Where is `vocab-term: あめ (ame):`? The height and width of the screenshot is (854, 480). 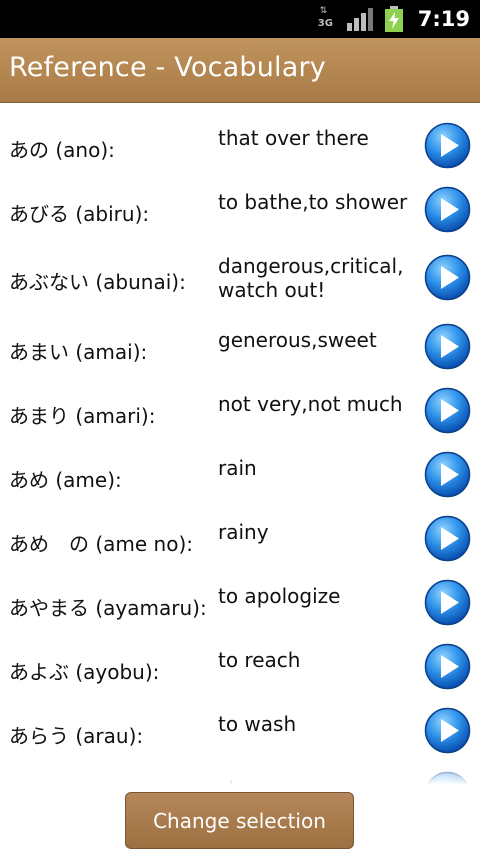
vocab-term: あめ (ame): is located at coordinates (65, 480).